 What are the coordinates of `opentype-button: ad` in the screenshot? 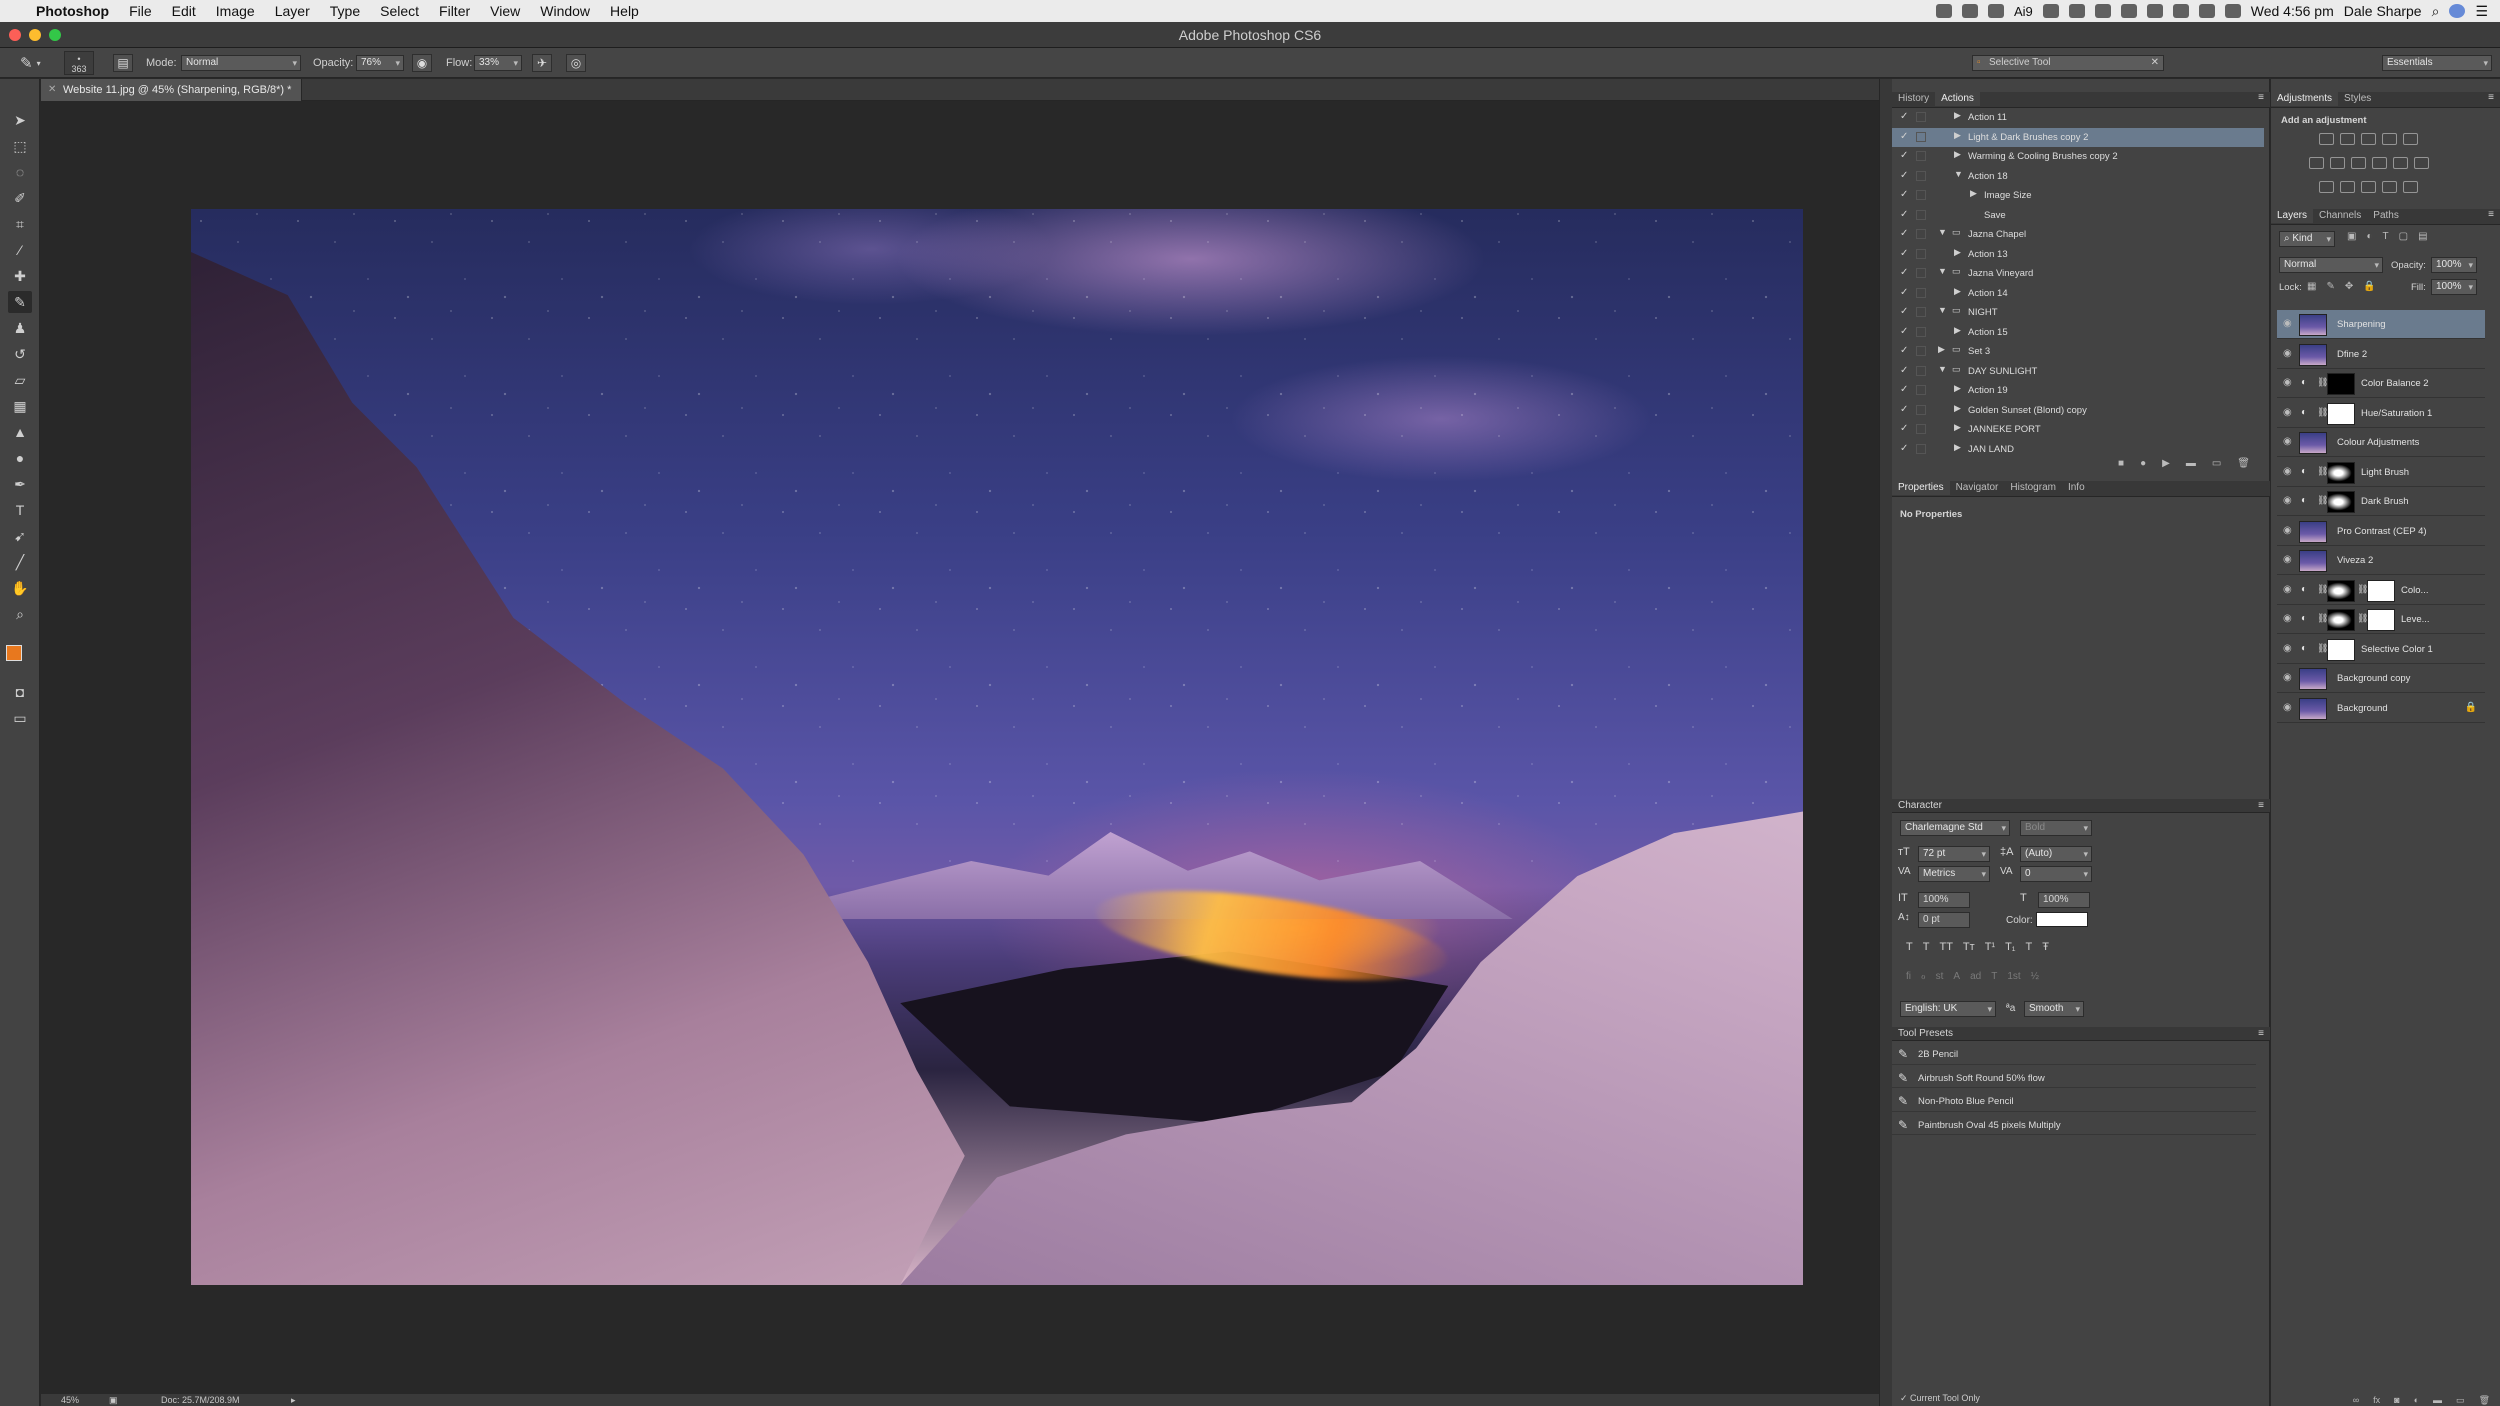 It's located at (1975, 979).